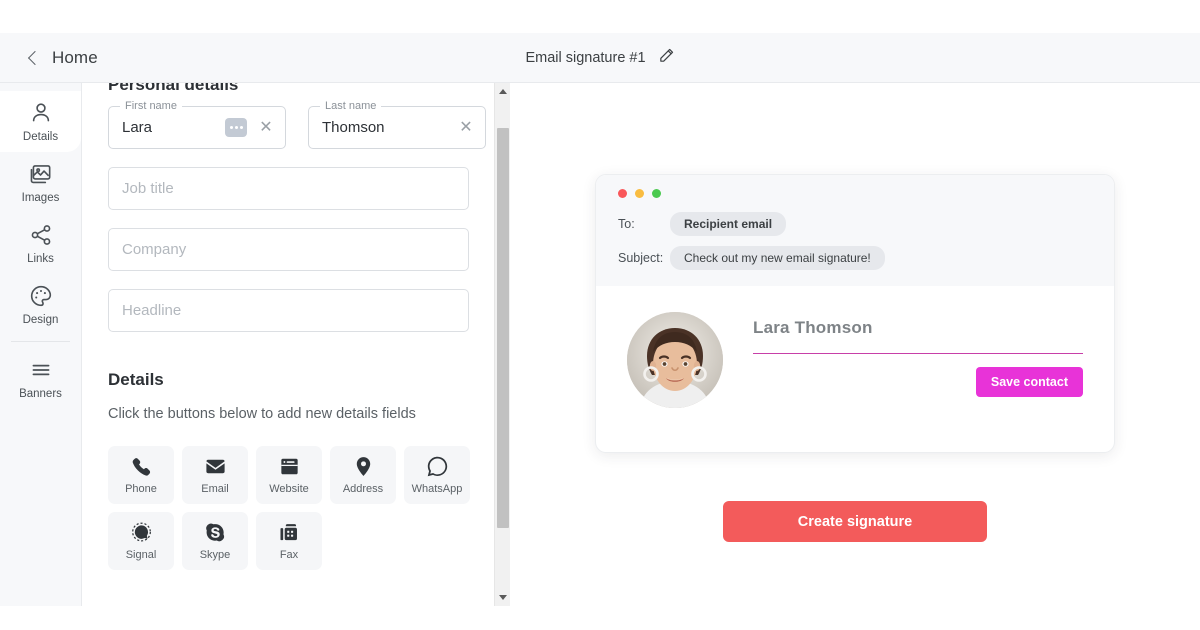 The height and width of the screenshot is (630, 1200). What do you see at coordinates (40, 198) in the screenshot?
I see `sidebar-item-label: Images` at bounding box center [40, 198].